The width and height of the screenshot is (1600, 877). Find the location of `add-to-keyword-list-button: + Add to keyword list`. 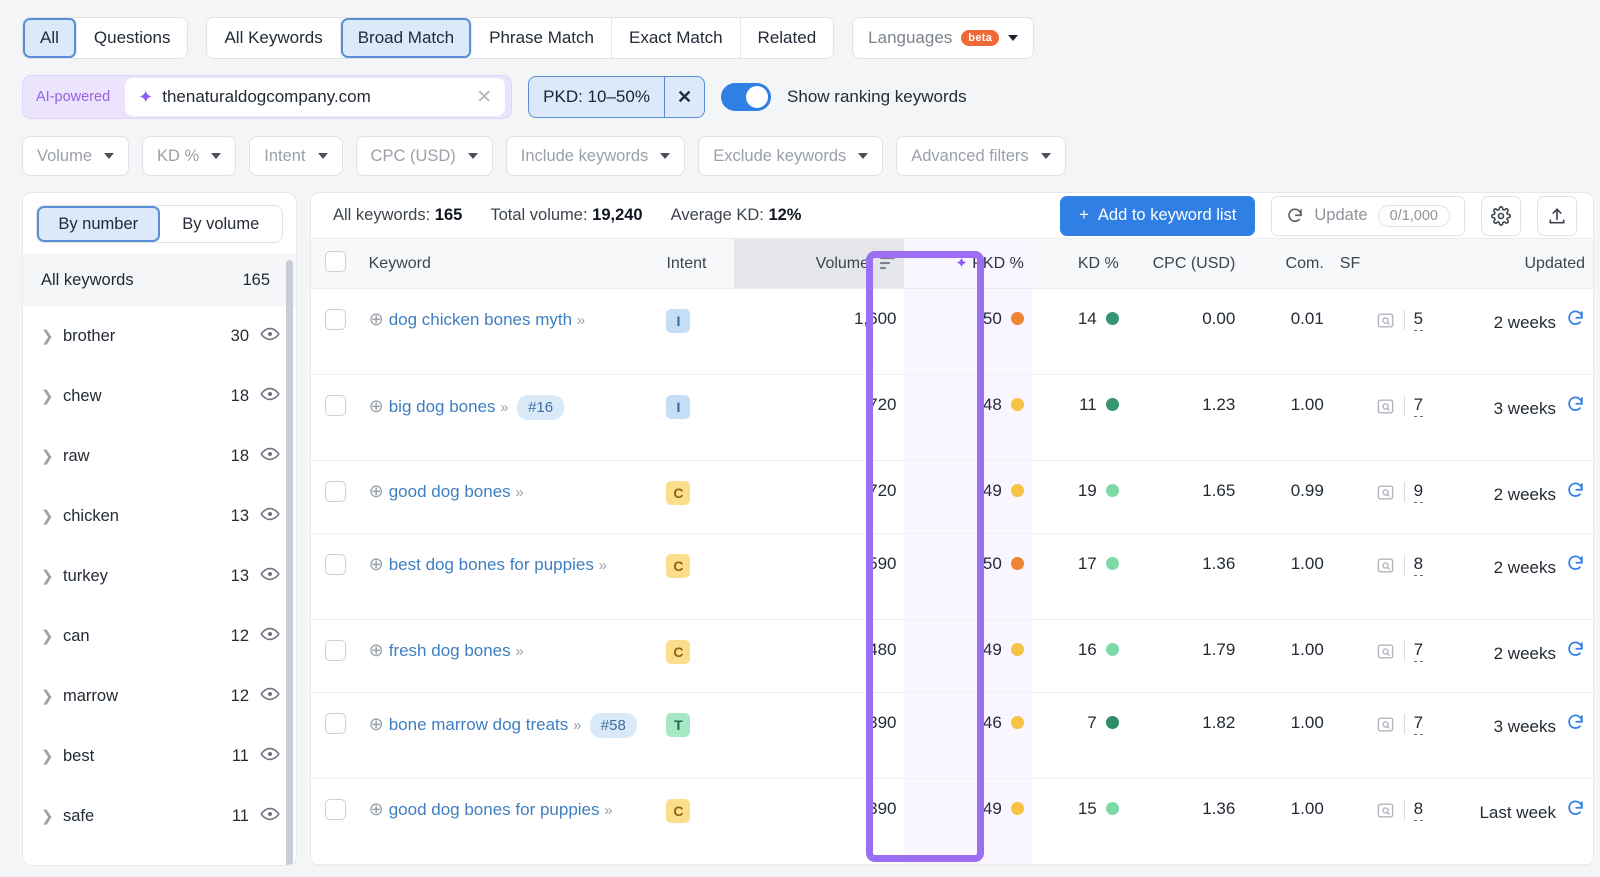

add-to-keyword-list-button: + Add to keyword list is located at coordinates (1158, 215).